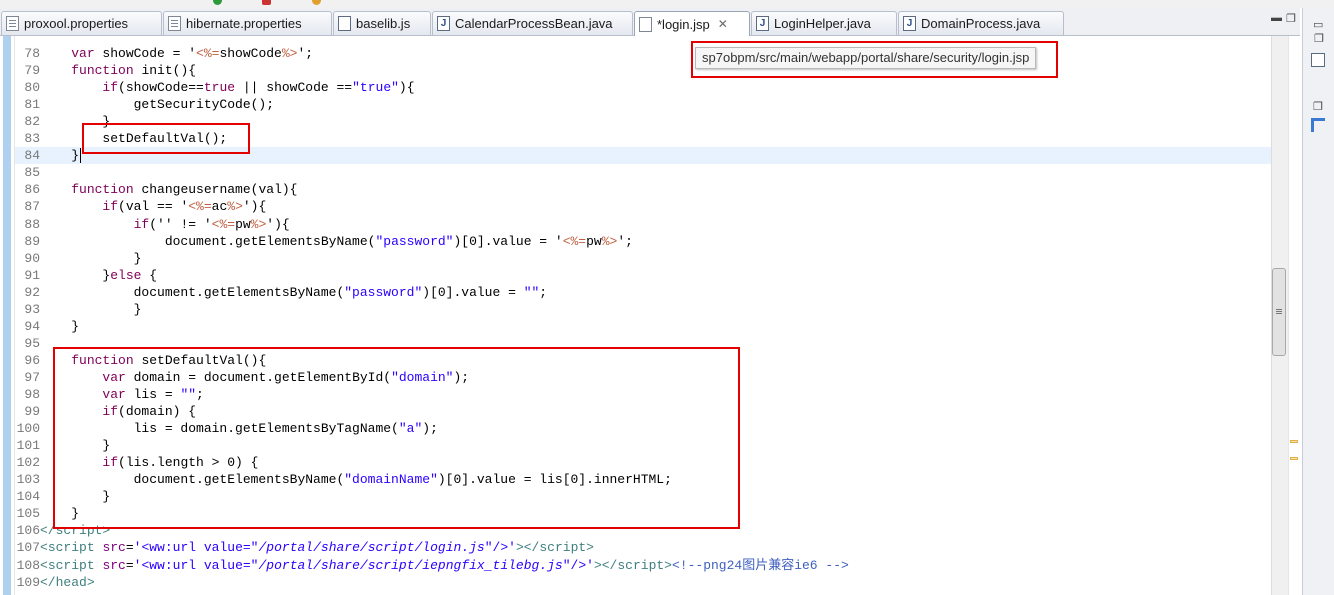 This screenshot has height=595, width=1334. I want to click on code-token: )[0].value = ', so click(508, 241).